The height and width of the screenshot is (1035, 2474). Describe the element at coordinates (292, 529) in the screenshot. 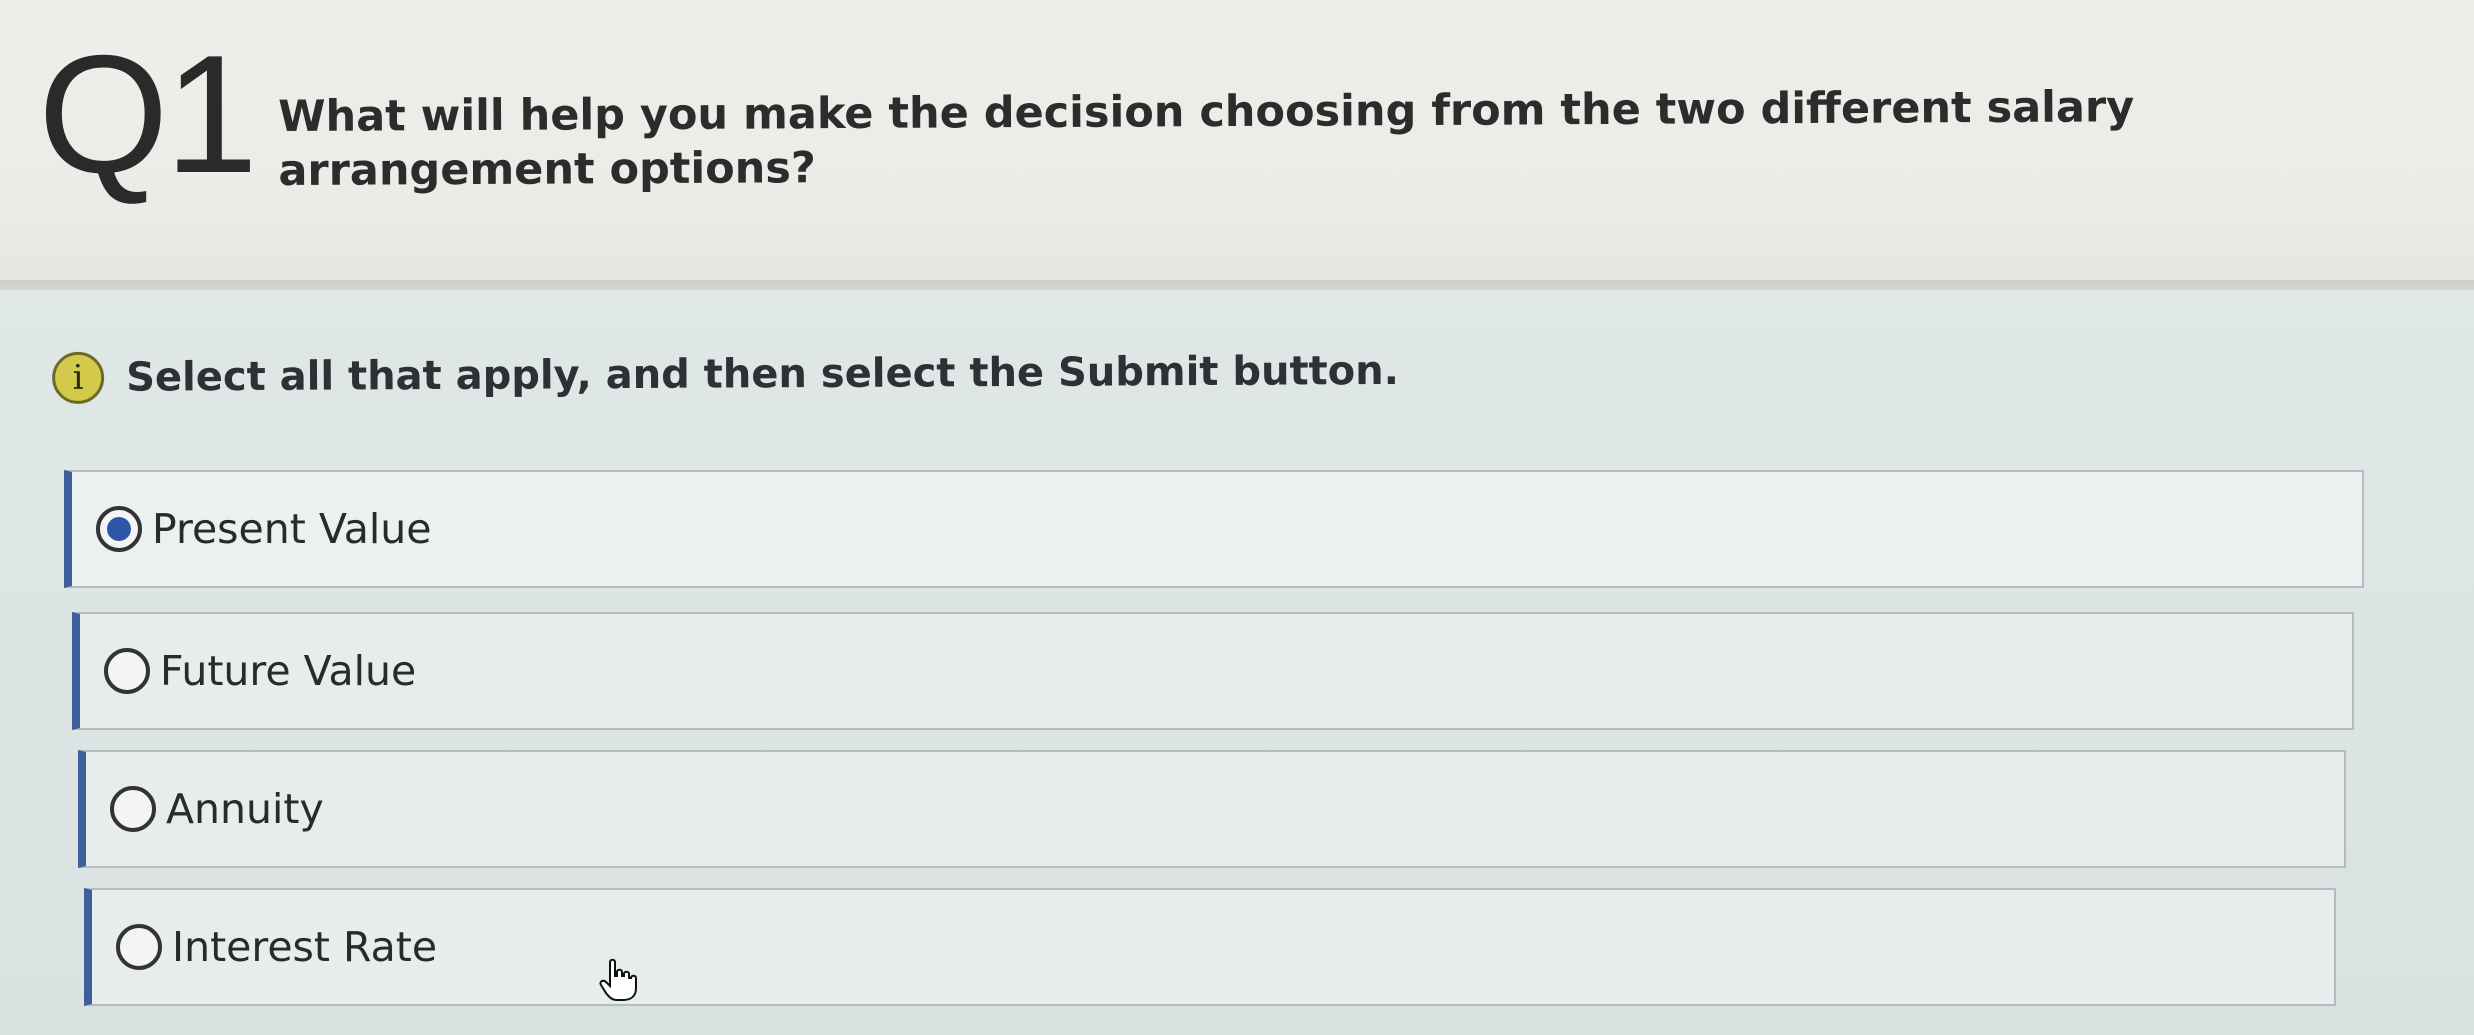

I see `option-label: Present Value` at that location.